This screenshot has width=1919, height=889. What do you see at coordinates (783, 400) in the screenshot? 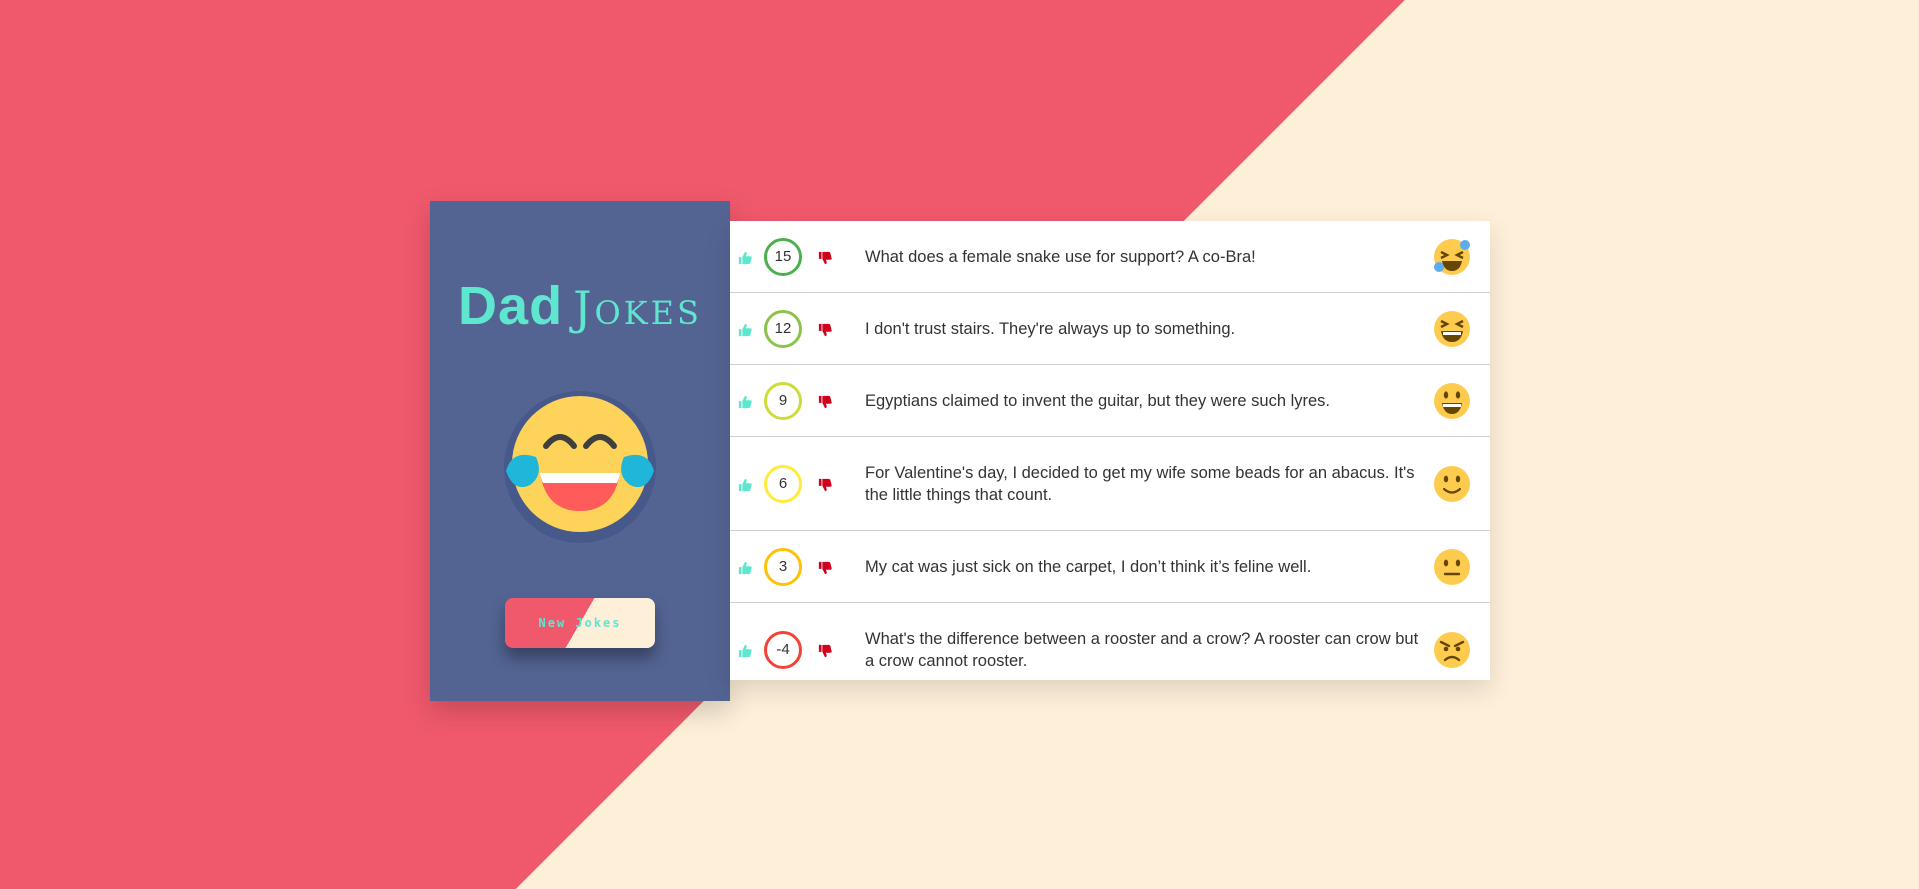
I see `joke-score: 9` at bounding box center [783, 400].